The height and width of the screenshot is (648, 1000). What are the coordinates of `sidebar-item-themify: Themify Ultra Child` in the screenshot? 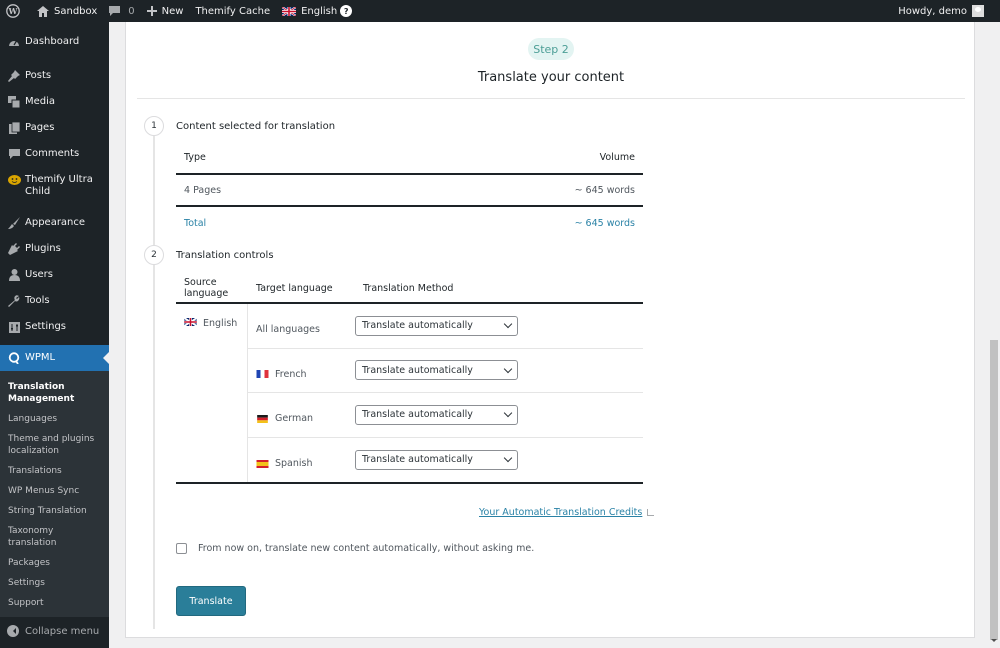 It's located at (54, 186).